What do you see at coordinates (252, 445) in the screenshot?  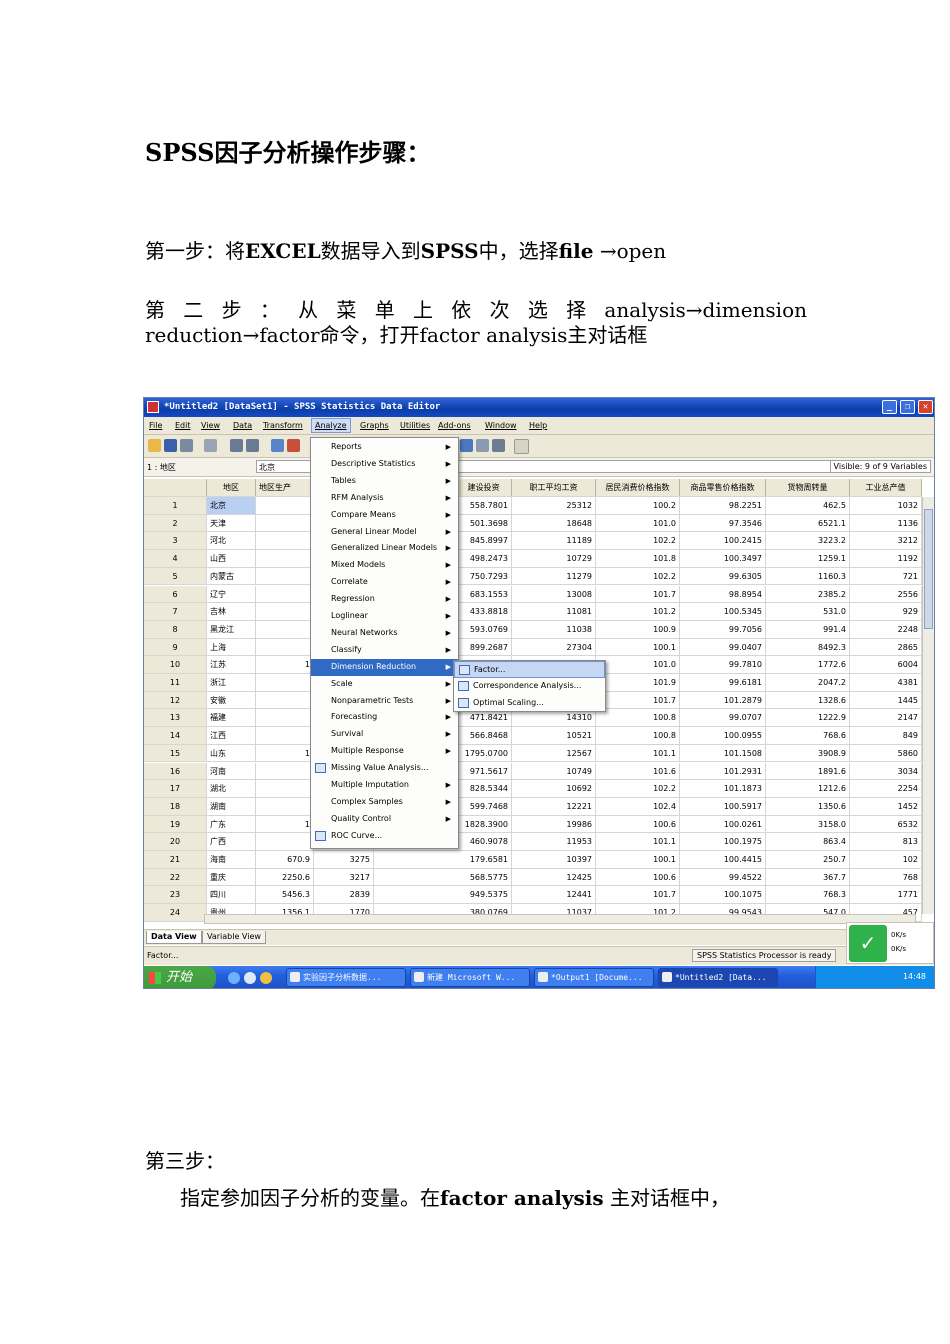 I see `redo-icon` at bounding box center [252, 445].